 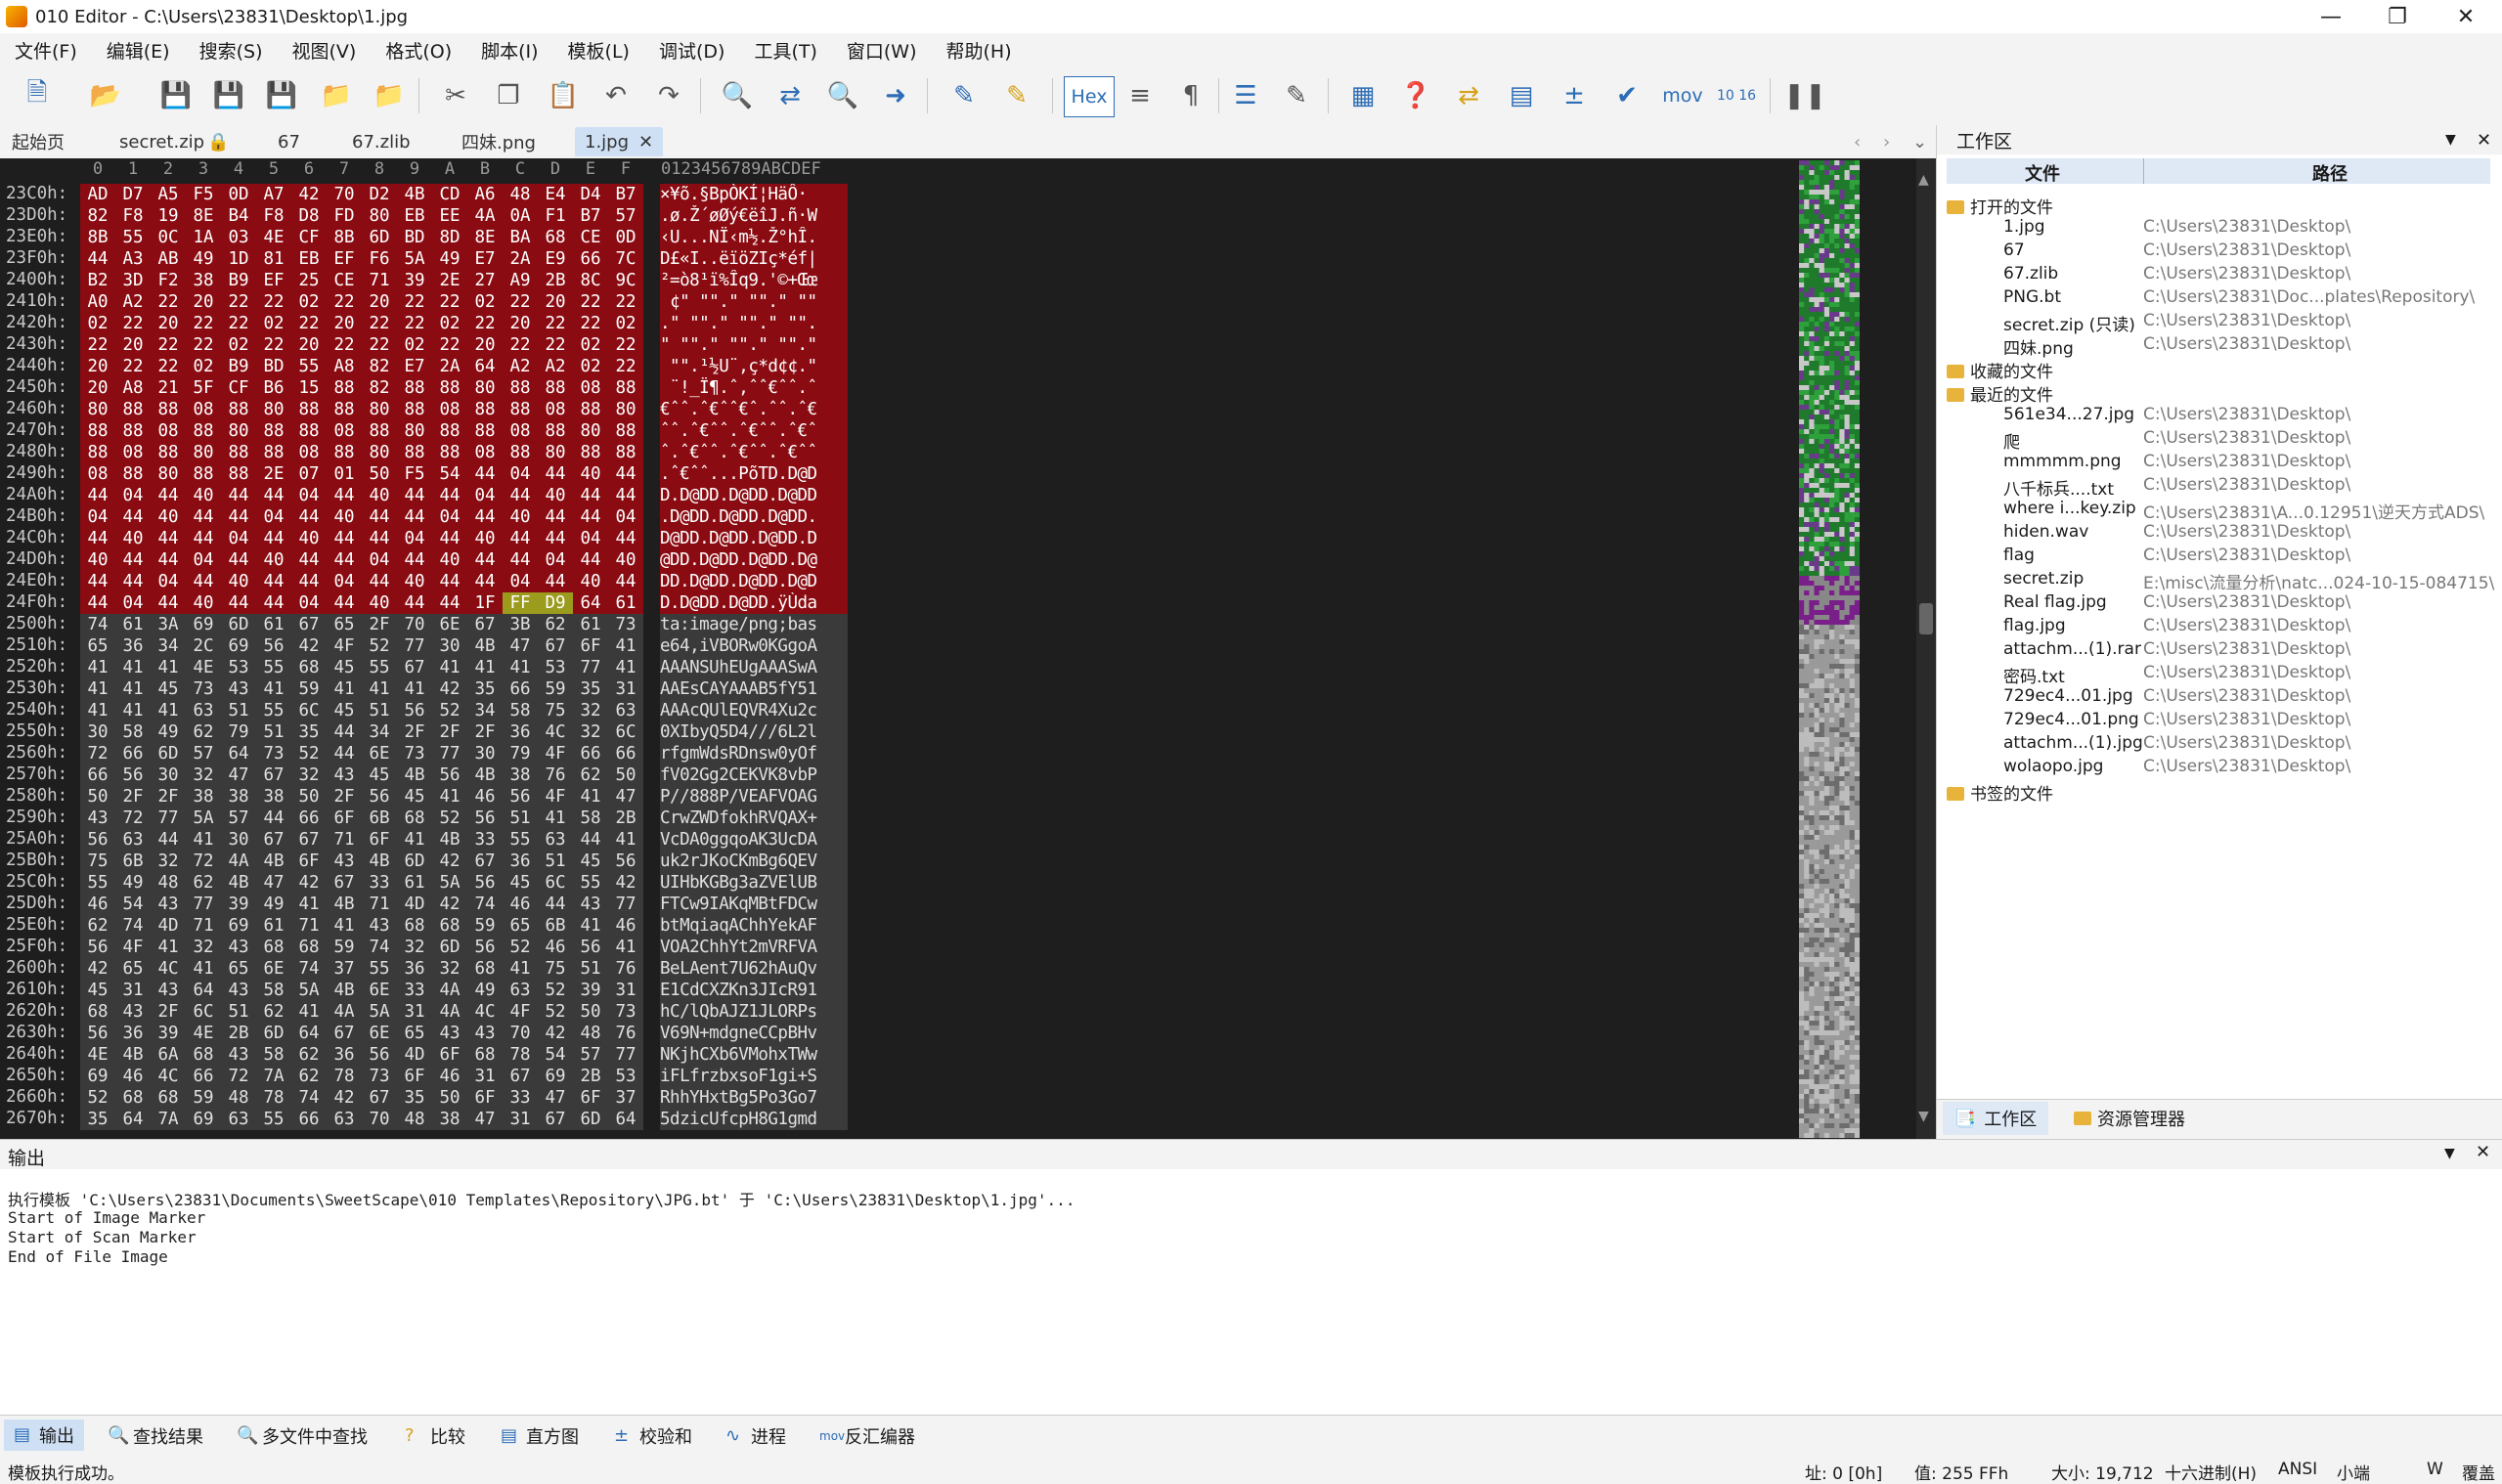 What do you see at coordinates (1923, 1116) in the screenshot?
I see `scroll-down-icon: ▼` at bounding box center [1923, 1116].